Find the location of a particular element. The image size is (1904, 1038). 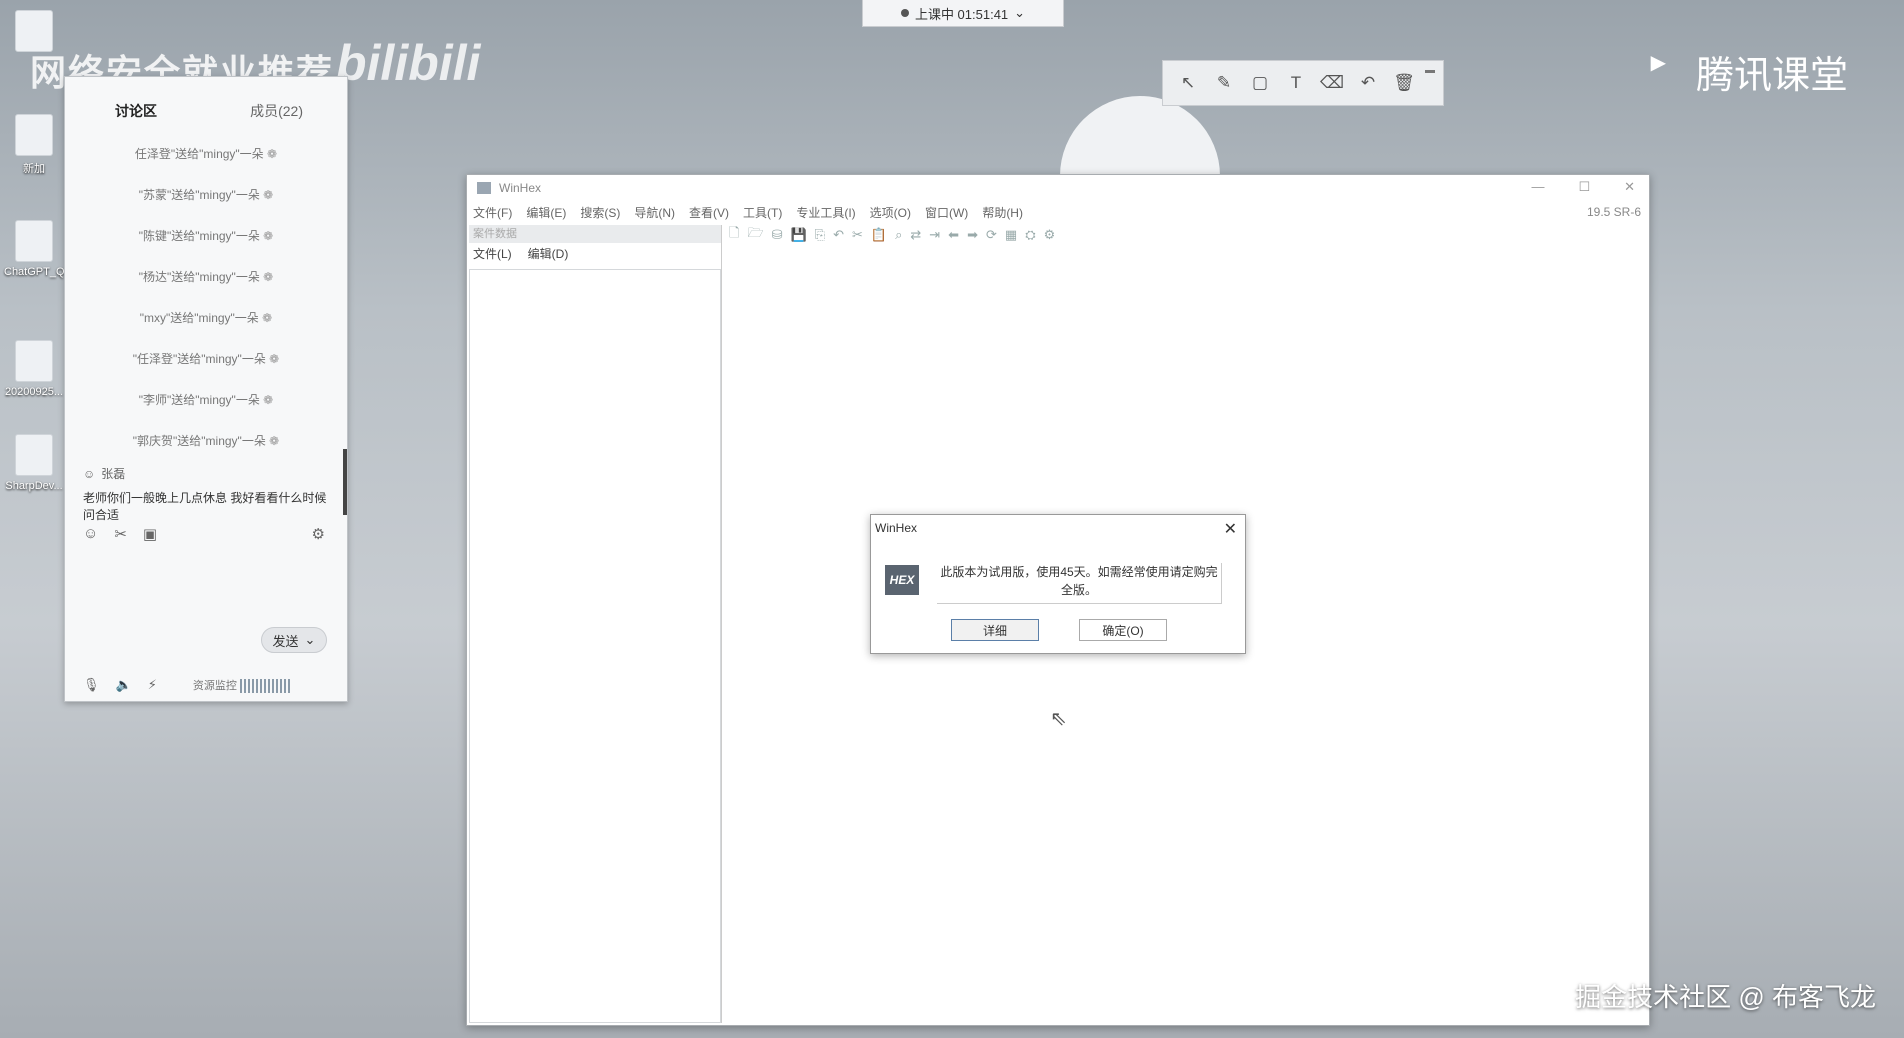

class-timer: 上课中 01:51:41 ⌄ is located at coordinates (963, 13).